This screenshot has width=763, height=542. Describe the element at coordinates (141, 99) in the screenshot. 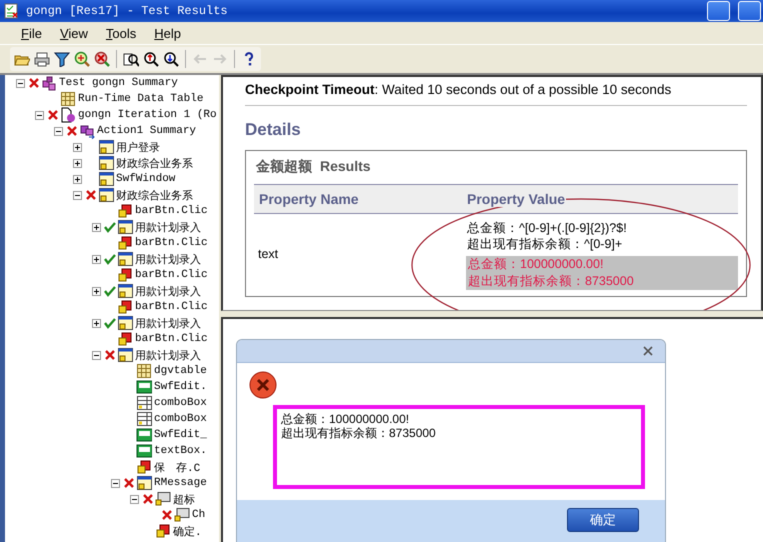

I see `tree-item: Run-Time Data Table` at that location.